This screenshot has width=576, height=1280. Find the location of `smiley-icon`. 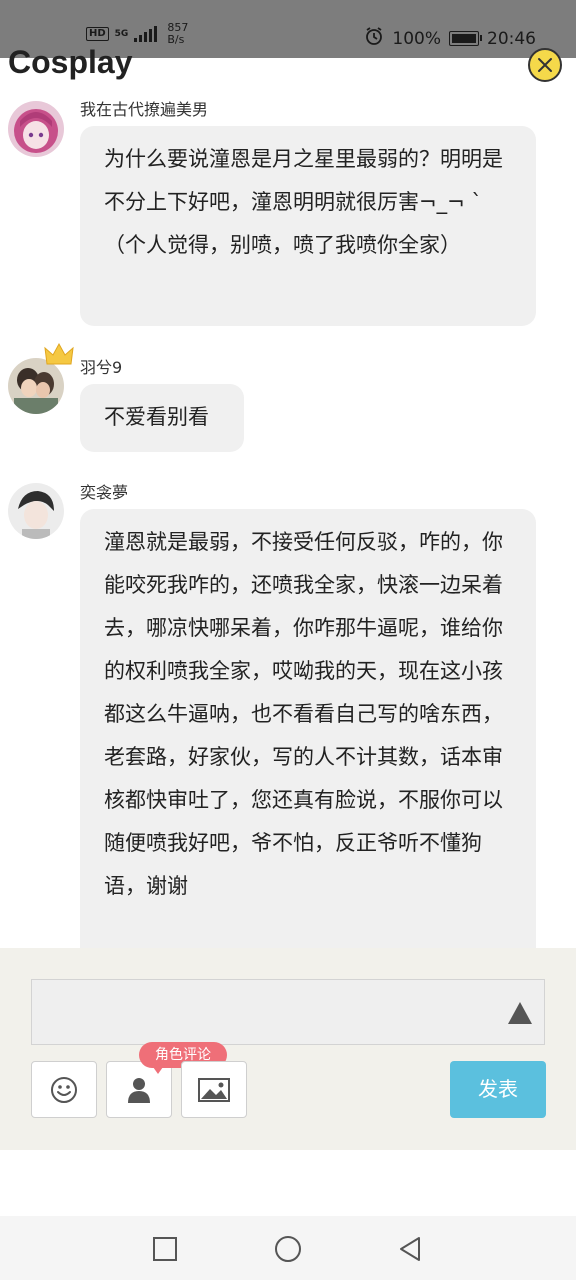

smiley-icon is located at coordinates (64, 1089).